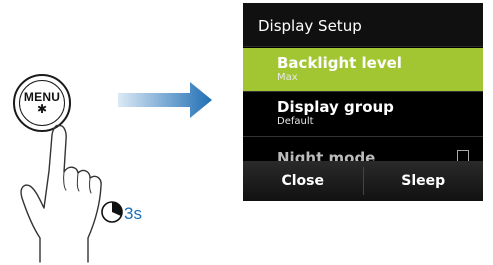 This screenshot has height=265, width=493. What do you see at coordinates (71, 193) in the screenshot?
I see `pointing-hand-icon` at bounding box center [71, 193].